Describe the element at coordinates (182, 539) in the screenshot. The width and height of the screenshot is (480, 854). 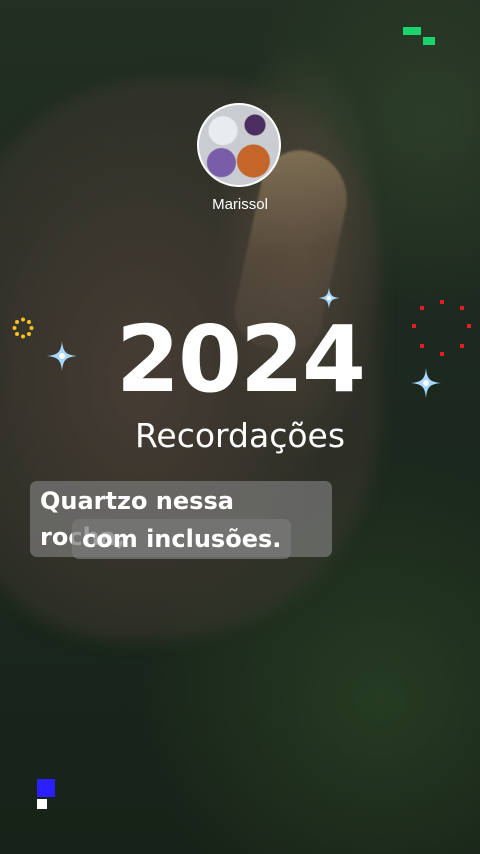
I see `caption-line: com inclusões.` at that location.